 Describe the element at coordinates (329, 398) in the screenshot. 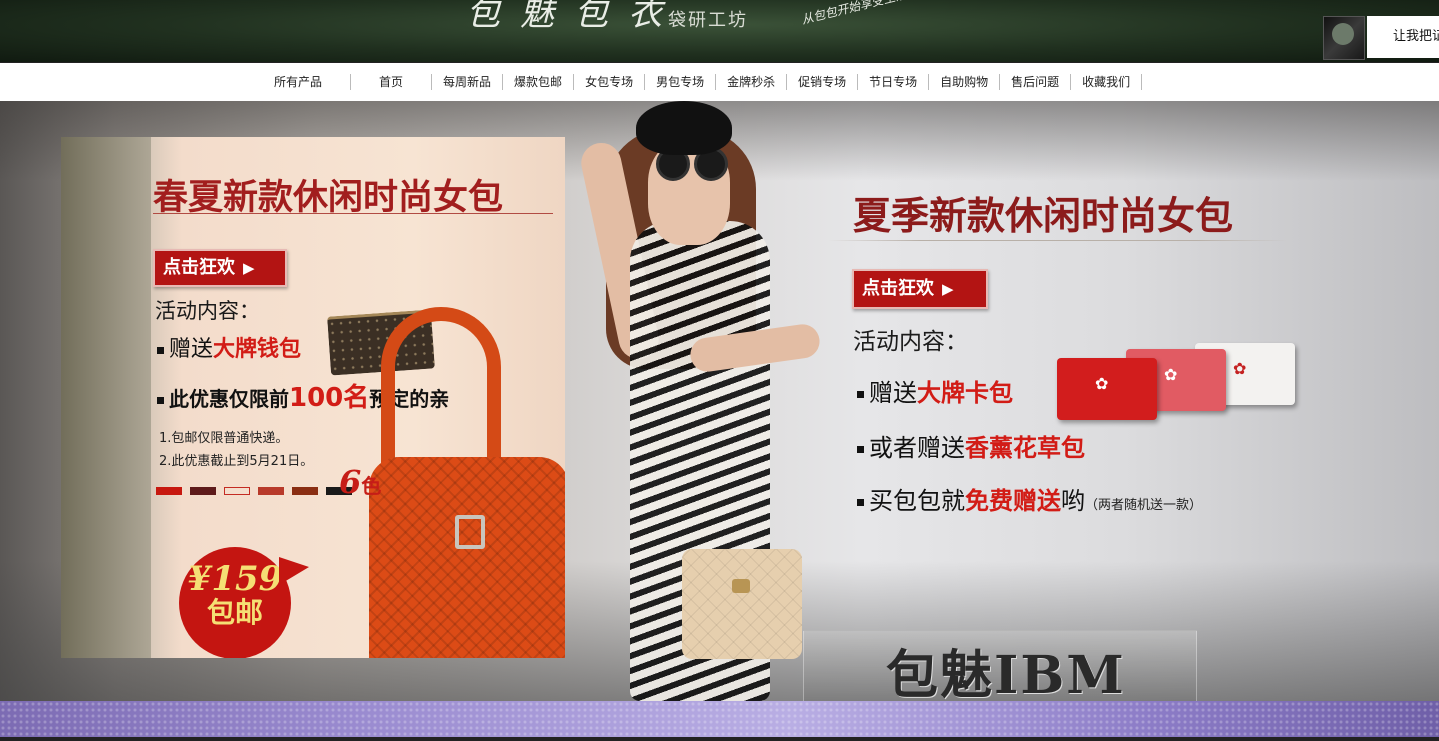

I see `bullet-highlight: 100名` at that location.